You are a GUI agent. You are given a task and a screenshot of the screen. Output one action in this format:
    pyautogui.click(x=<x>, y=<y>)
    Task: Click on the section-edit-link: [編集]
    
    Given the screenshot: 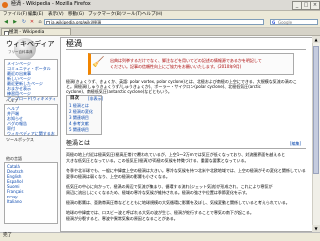 What is the action you would take?
    pyautogui.click(x=295, y=143)
    